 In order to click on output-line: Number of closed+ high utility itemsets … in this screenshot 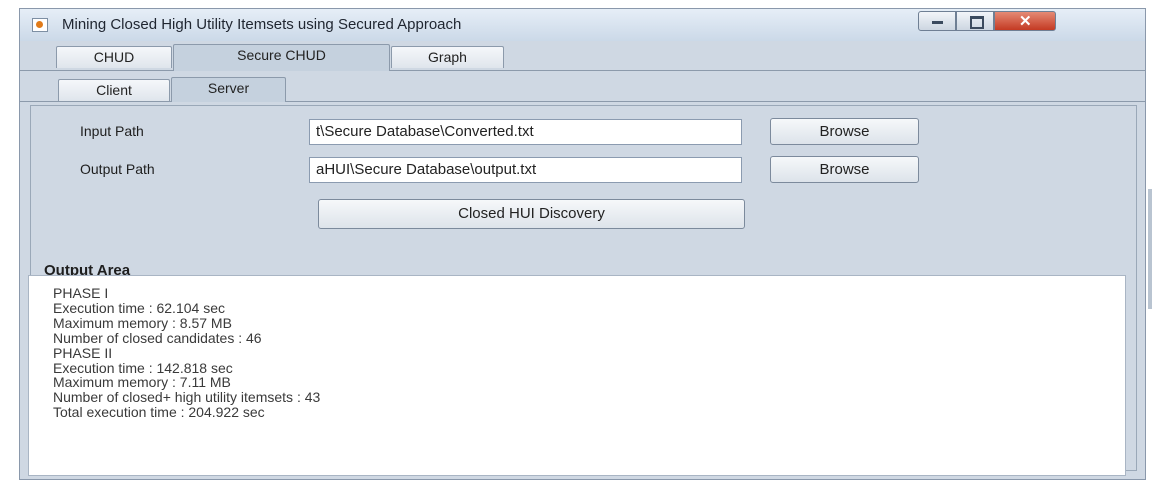, I will do `click(187, 397)`.